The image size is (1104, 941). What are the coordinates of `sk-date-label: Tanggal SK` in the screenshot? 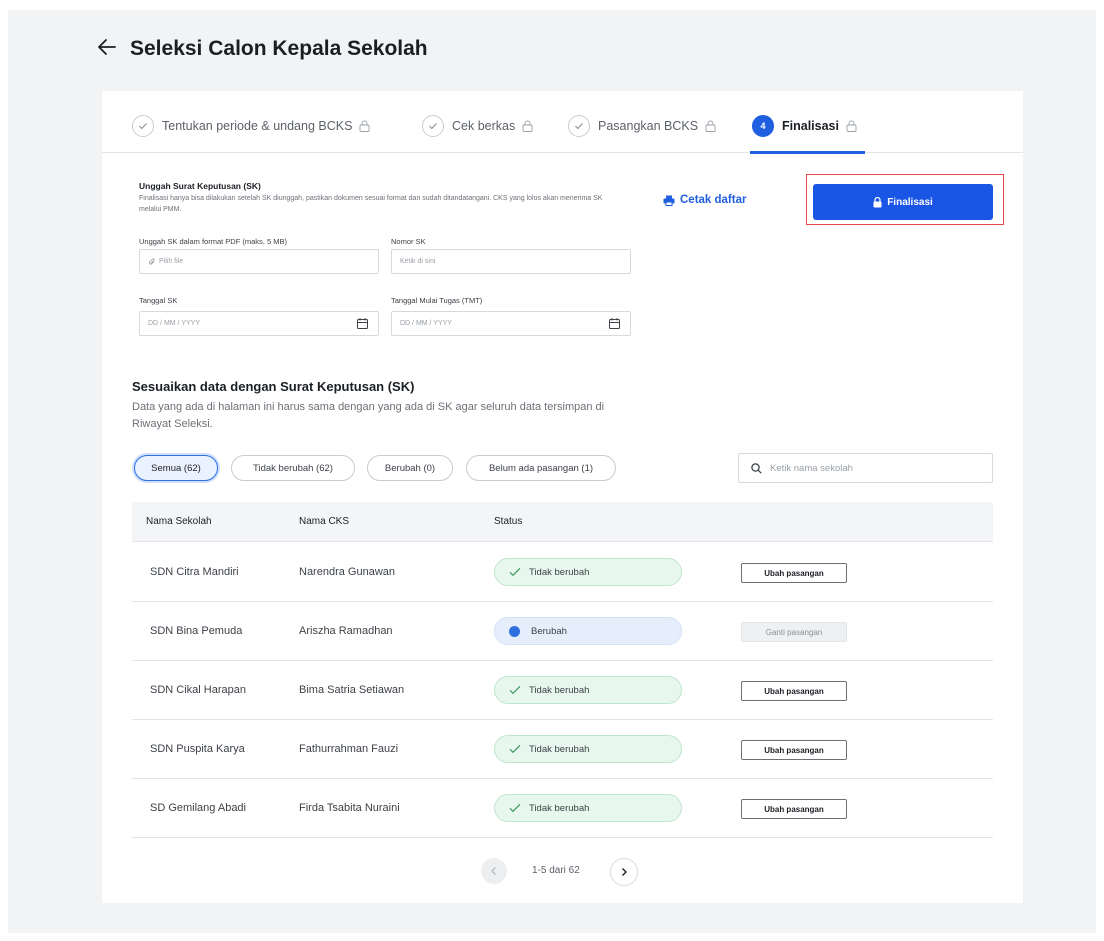 It's located at (158, 300).